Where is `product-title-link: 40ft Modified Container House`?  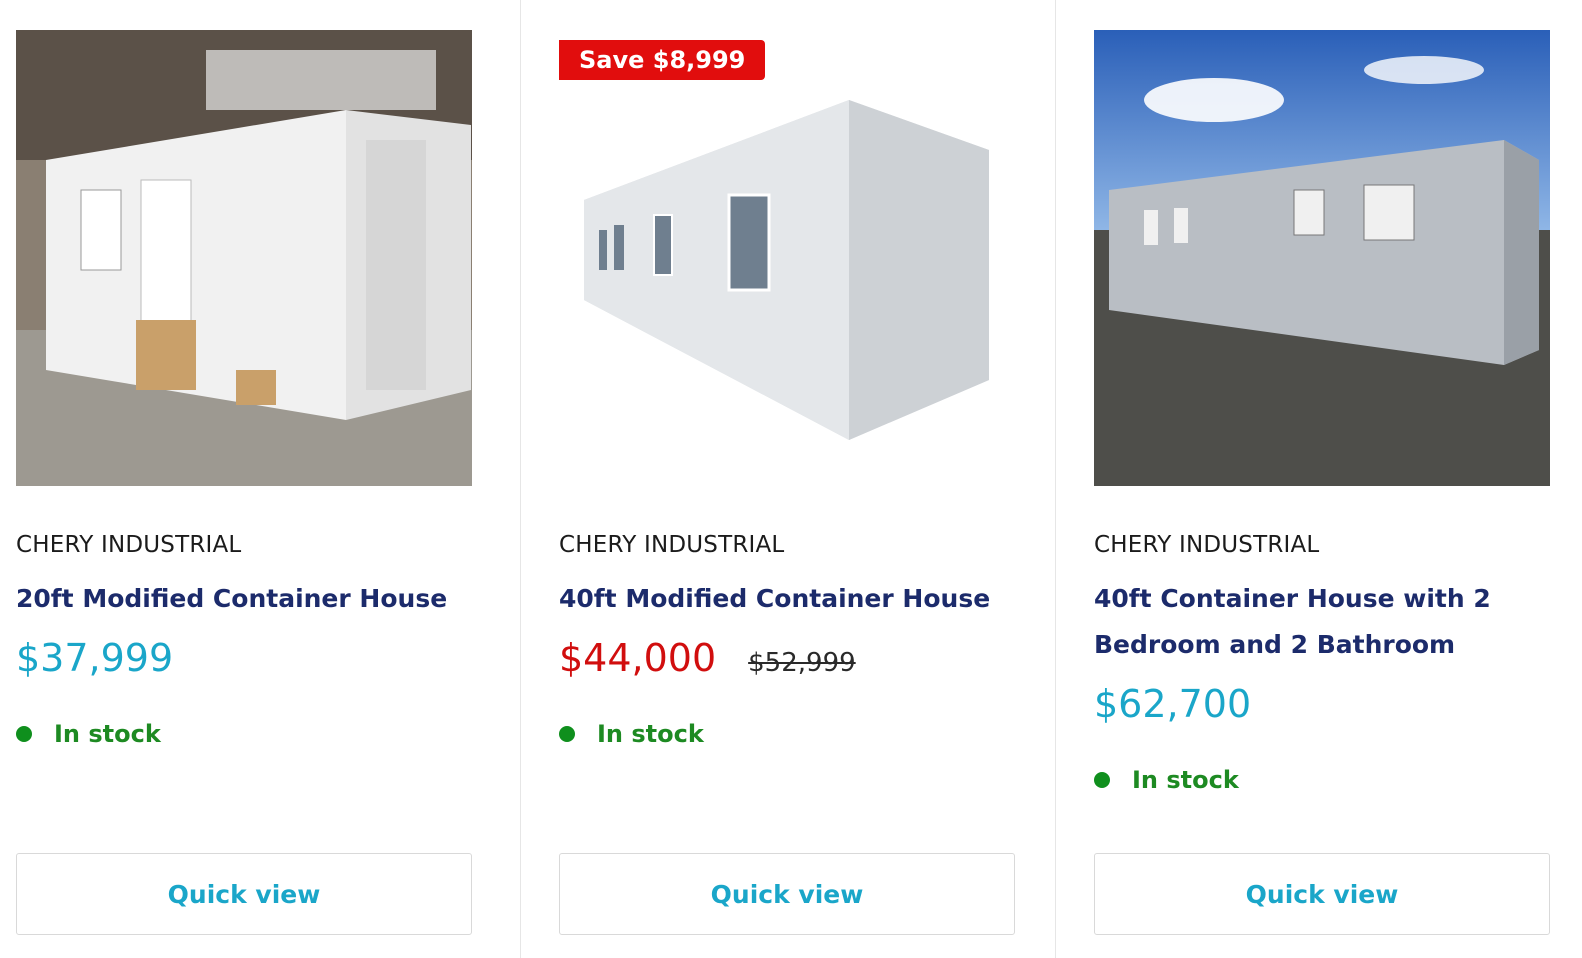 product-title-link: 40ft Modified Container House is located at coordinates (787, 599).